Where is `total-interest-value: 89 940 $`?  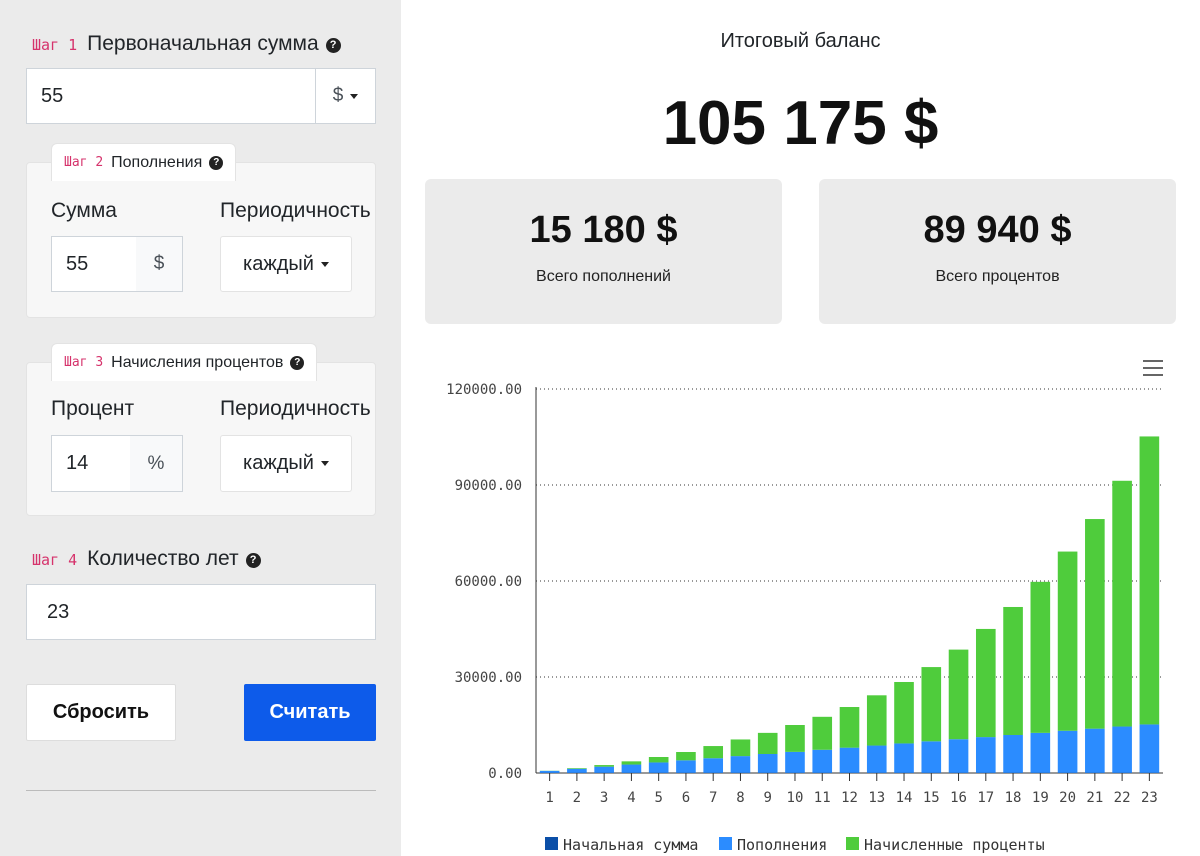 total-interest-value: 89 940 $ is located at coordinates (997, 230).